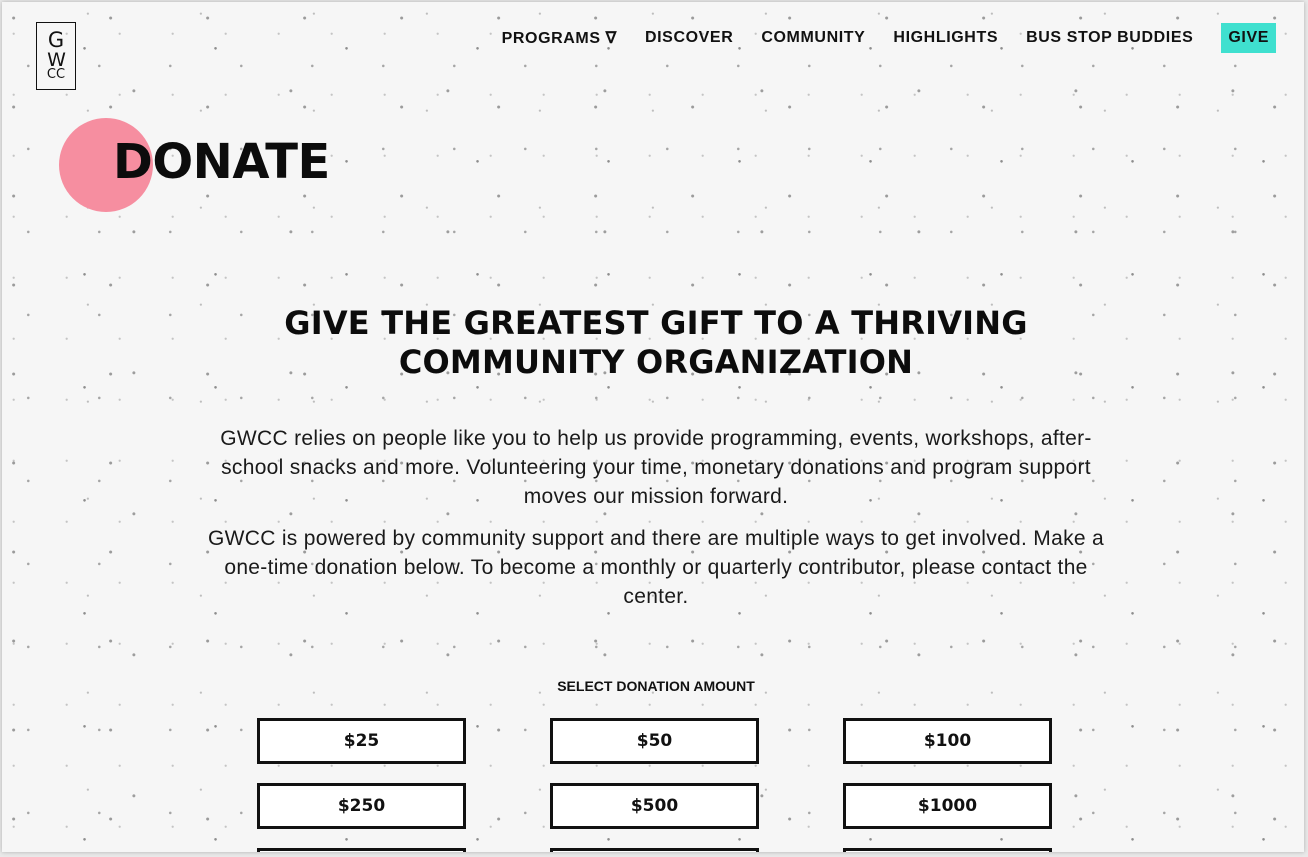  I want to click on nav-discover: DISCOVER, so click(689, 38).